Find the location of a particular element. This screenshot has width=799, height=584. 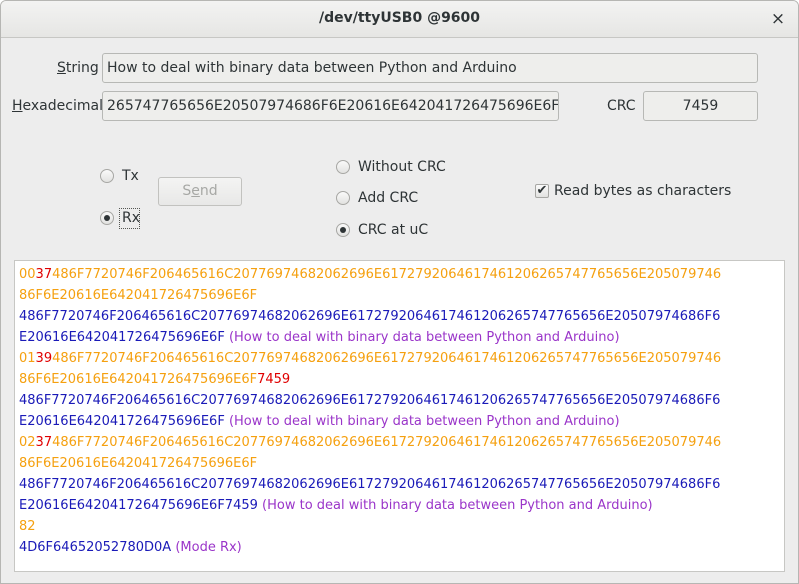

tx-radio is located at coordinates (107, 176).